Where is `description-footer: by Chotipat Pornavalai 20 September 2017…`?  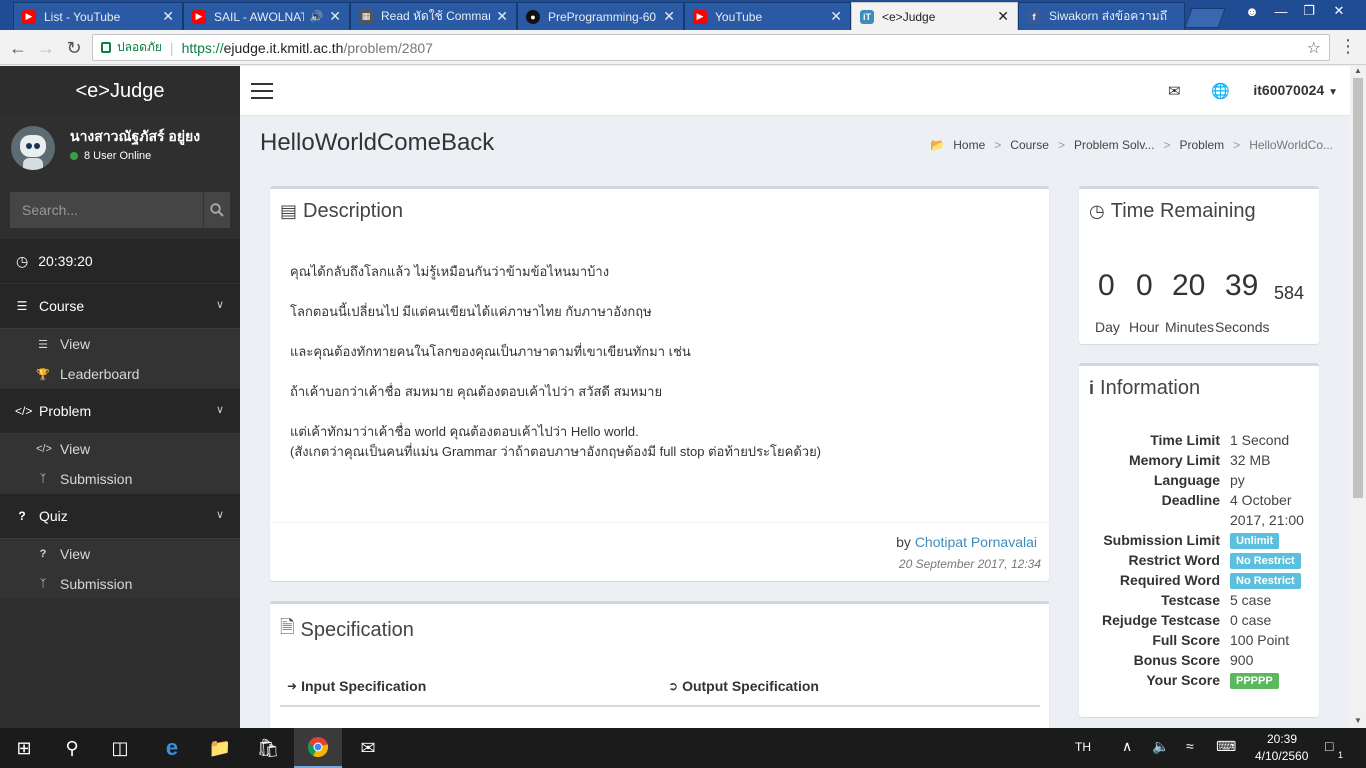 description-footer: by Chotipat Pornavalai 20 September 2017… is located at coordinates (660, 552).